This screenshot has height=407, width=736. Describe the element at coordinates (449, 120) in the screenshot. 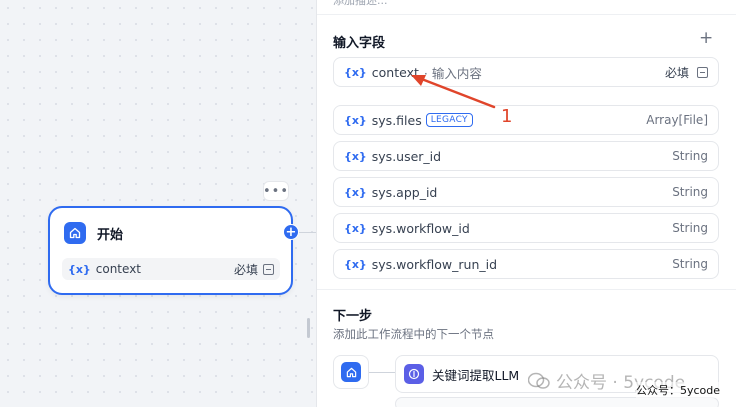

I see `legacy-badge: LEGACY` at that location.